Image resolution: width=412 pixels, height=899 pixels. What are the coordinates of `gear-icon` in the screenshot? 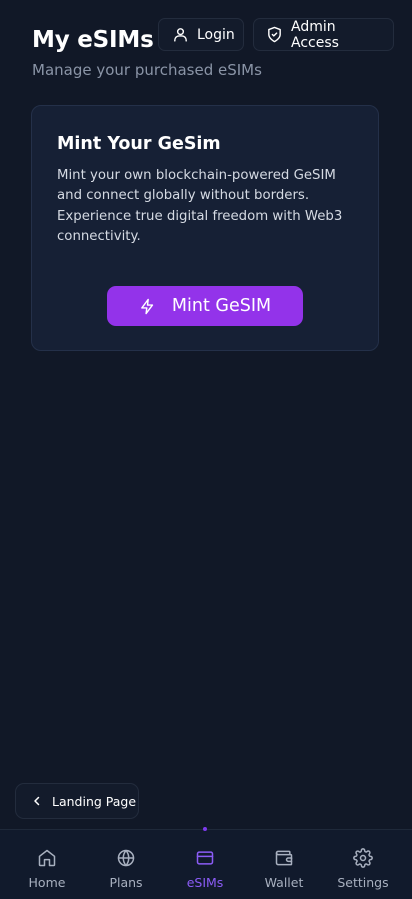 It's located at (363, 858).